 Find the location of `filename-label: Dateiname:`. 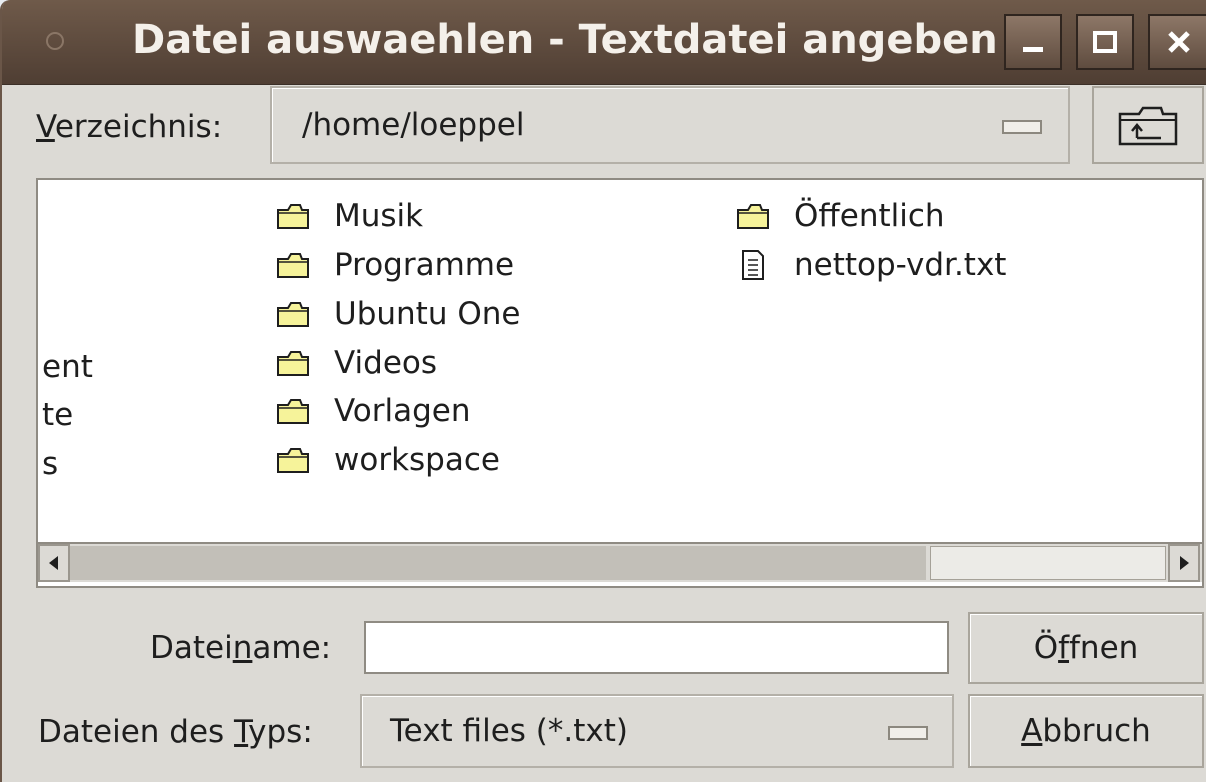

filename-label: Dateiname: is located at coordinates (241, 648).